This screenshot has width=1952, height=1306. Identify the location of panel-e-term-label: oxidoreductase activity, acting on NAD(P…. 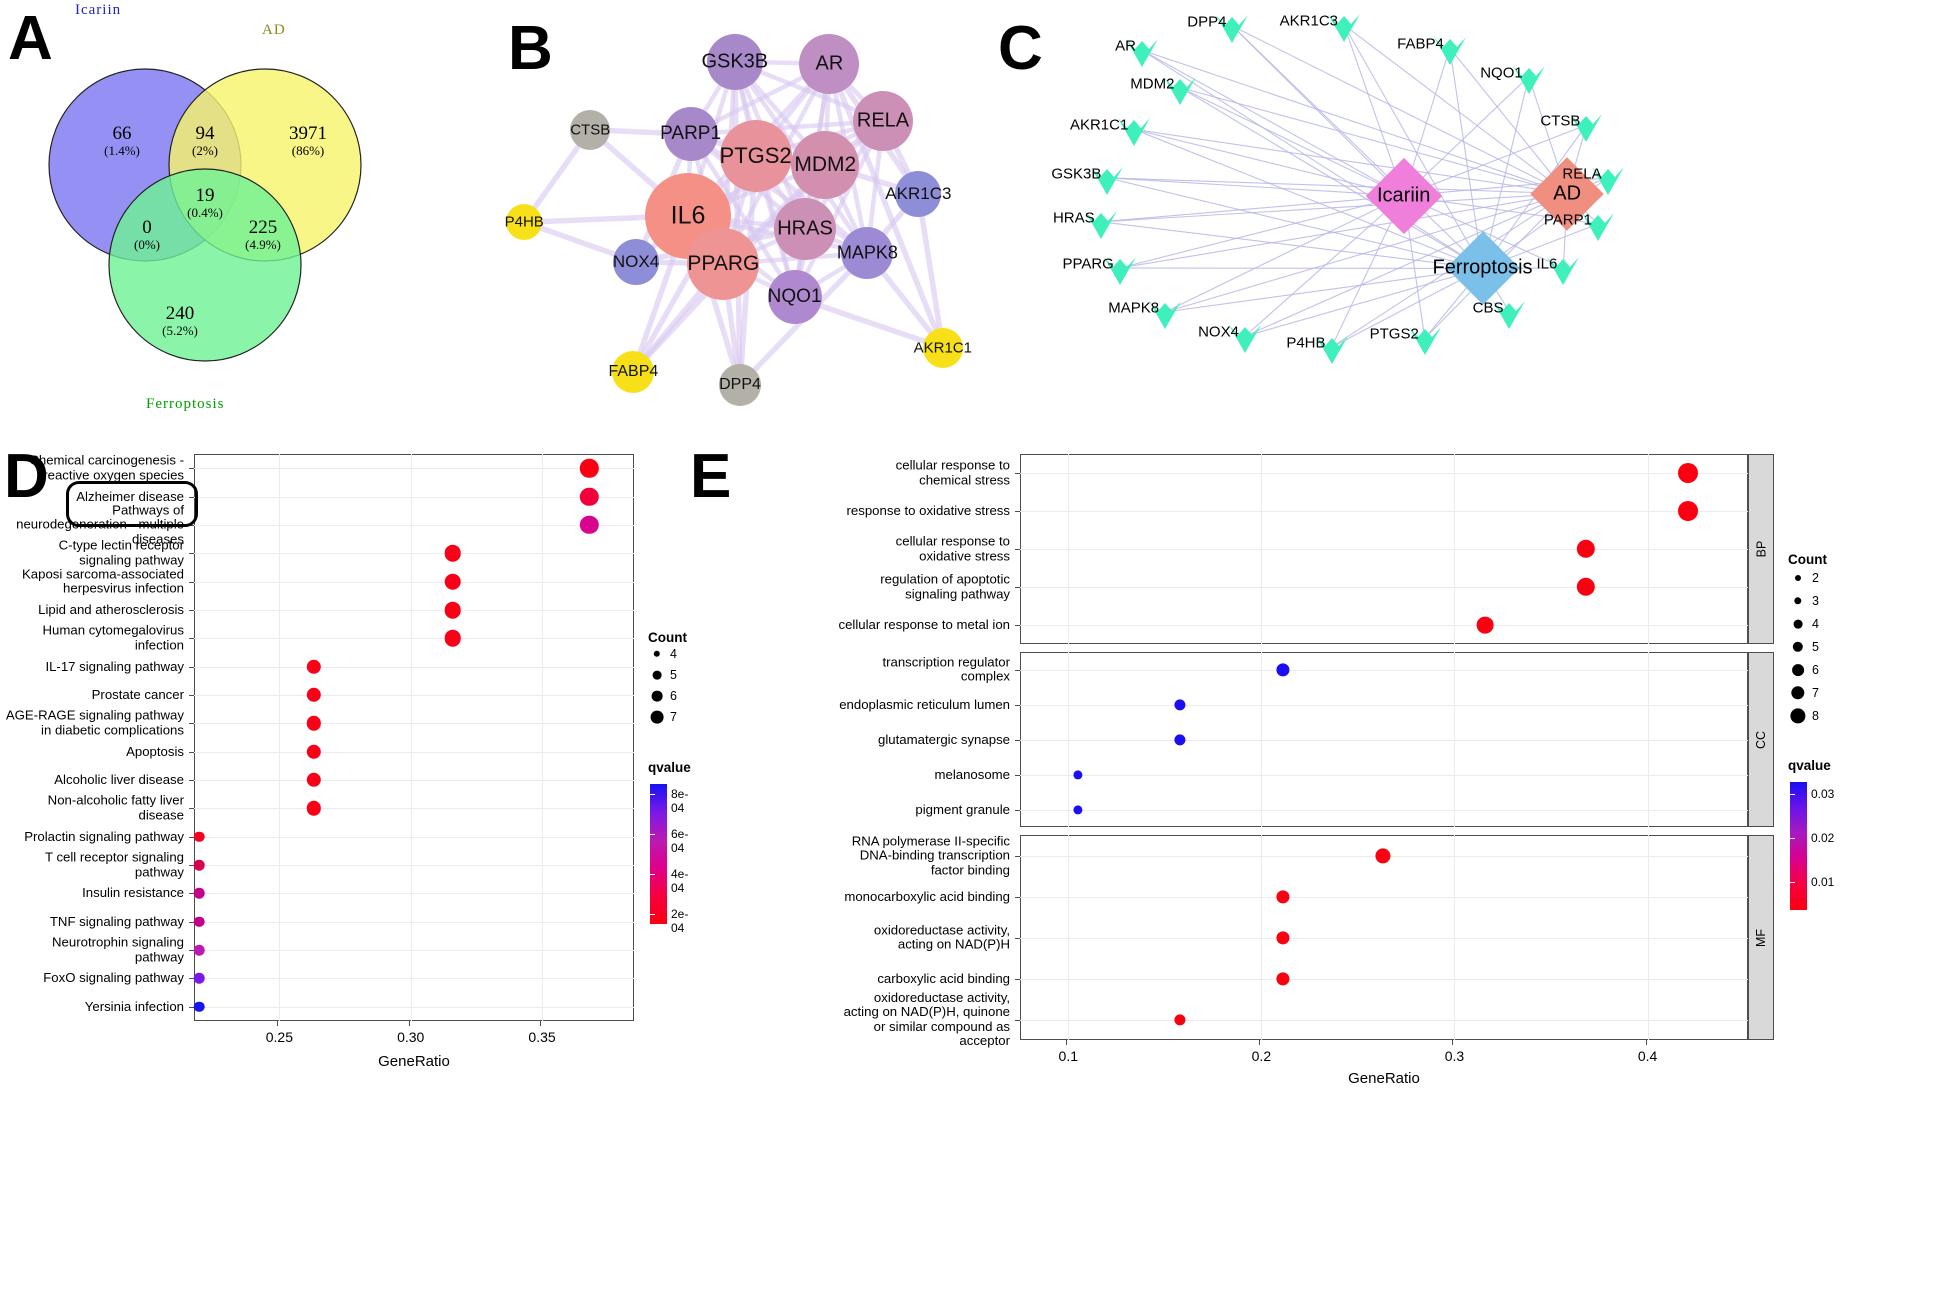
(926, 1018).